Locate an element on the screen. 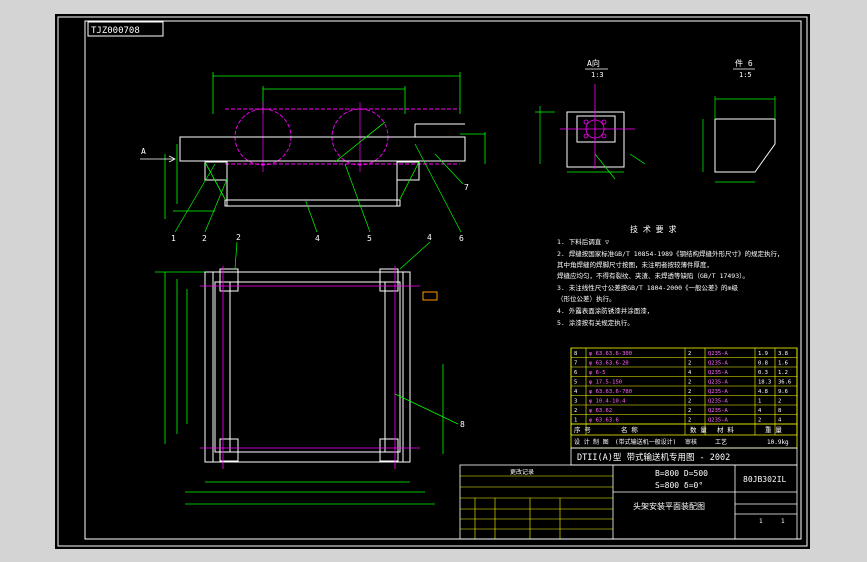  svg-text: 10.9kg is located at coordinates (778, 442).